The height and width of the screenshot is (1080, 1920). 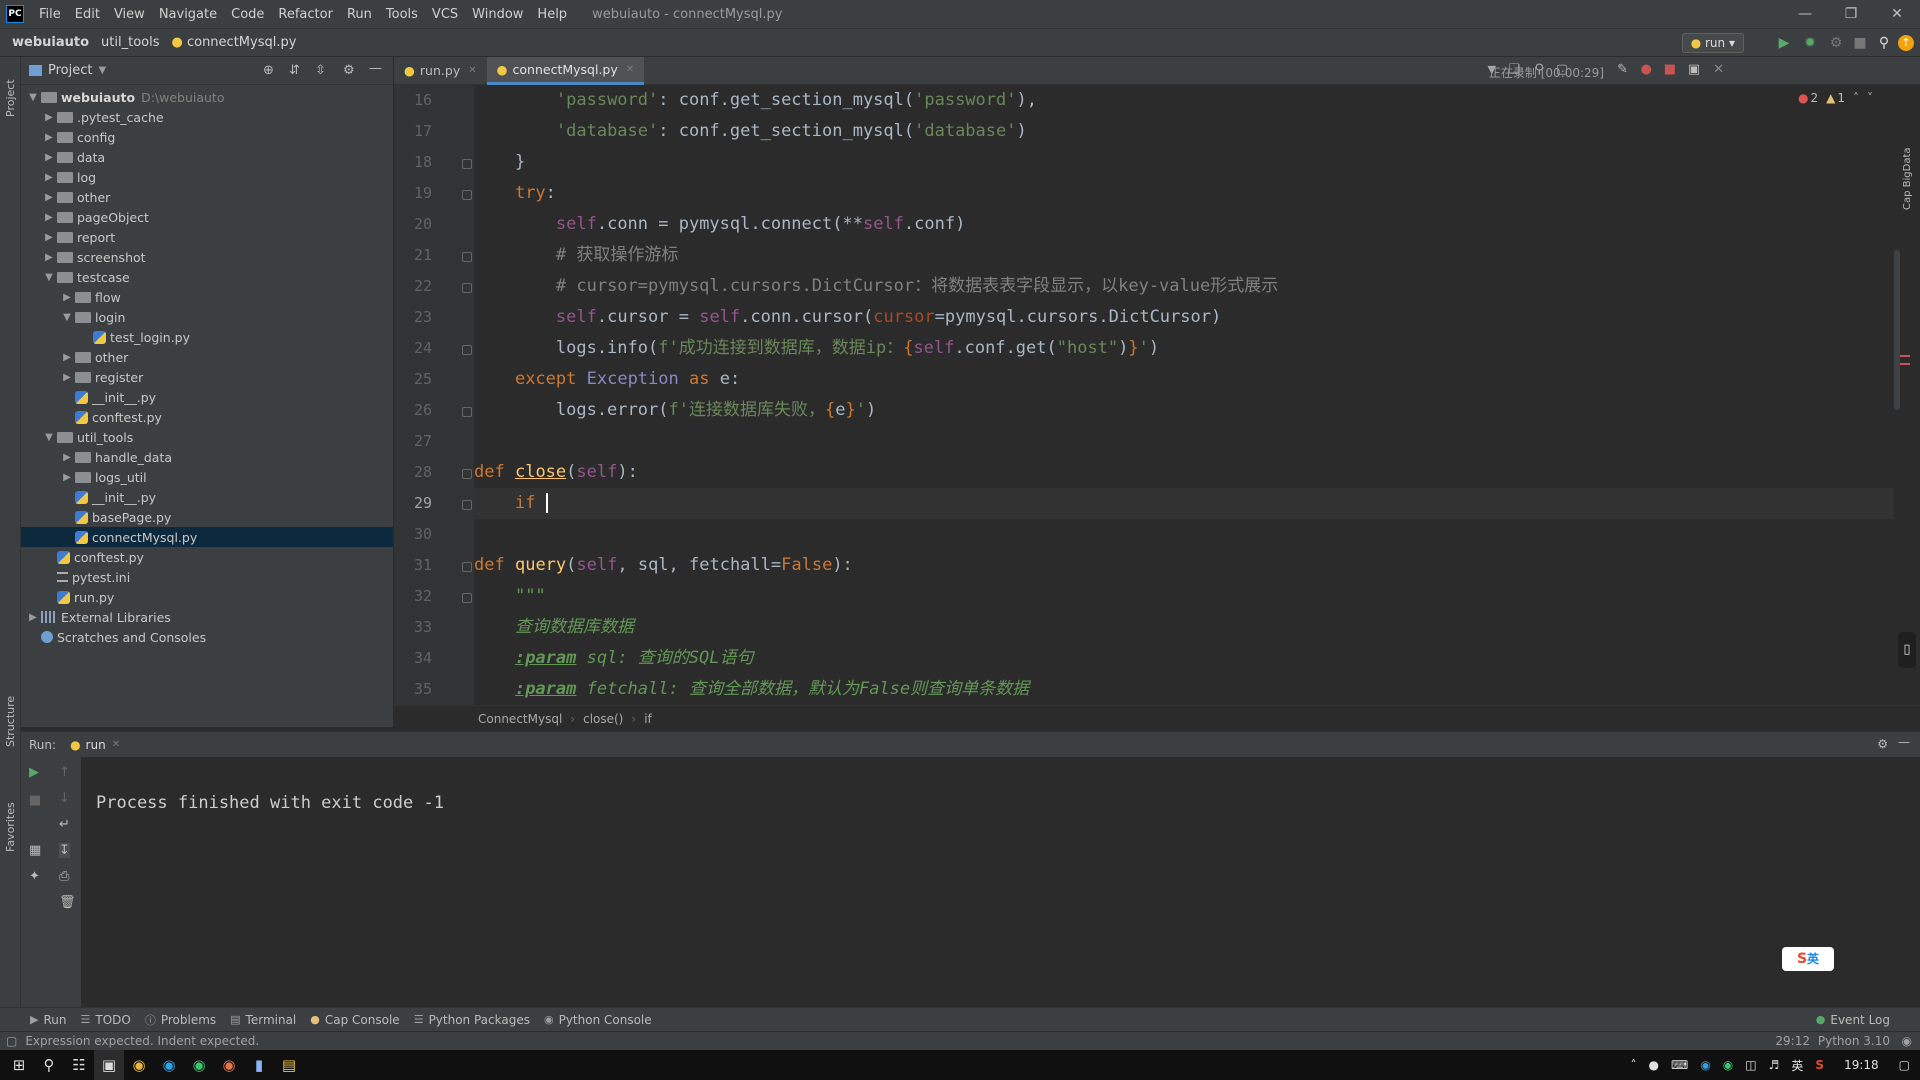 What do you see at coordinates (497, 14) in the screenshot?
I see `menu-window: Window` at bounding box center [497, 14].